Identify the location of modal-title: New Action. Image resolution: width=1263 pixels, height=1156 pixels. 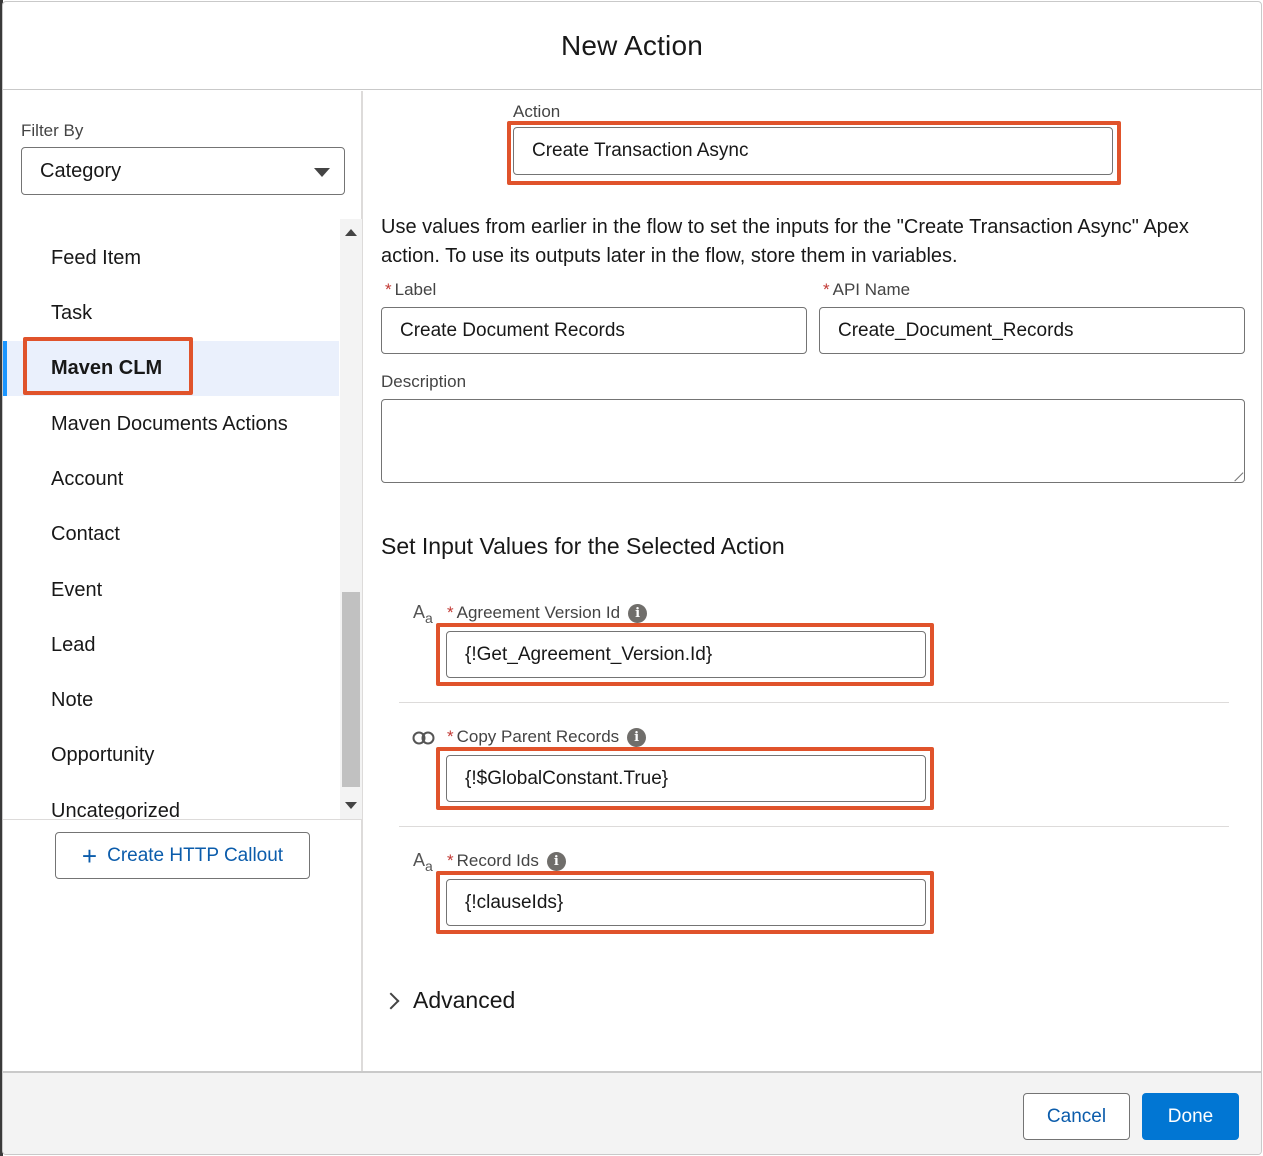
(632, 45).